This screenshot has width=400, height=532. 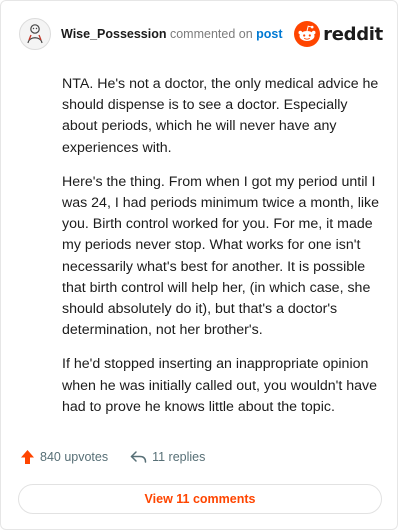 What do you see at coordinates (74, 457) in the screenshot?
I see `upvotes-count: 840 upvotes` at bounding box center [74, 457].